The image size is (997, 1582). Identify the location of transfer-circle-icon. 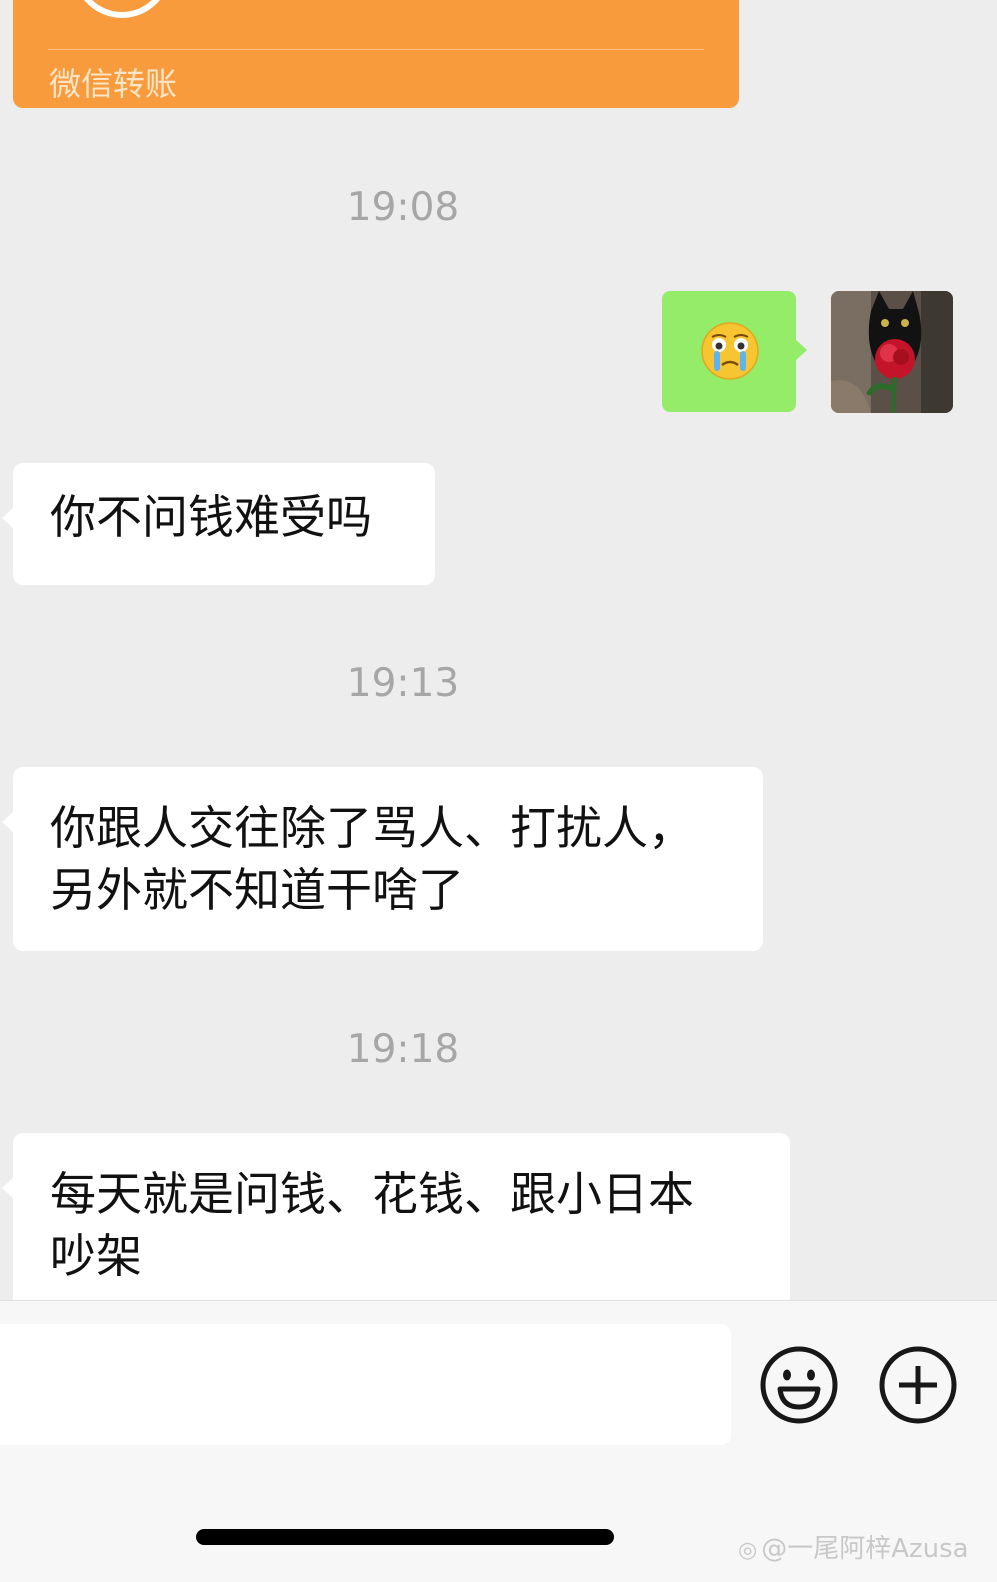
(122, 9).